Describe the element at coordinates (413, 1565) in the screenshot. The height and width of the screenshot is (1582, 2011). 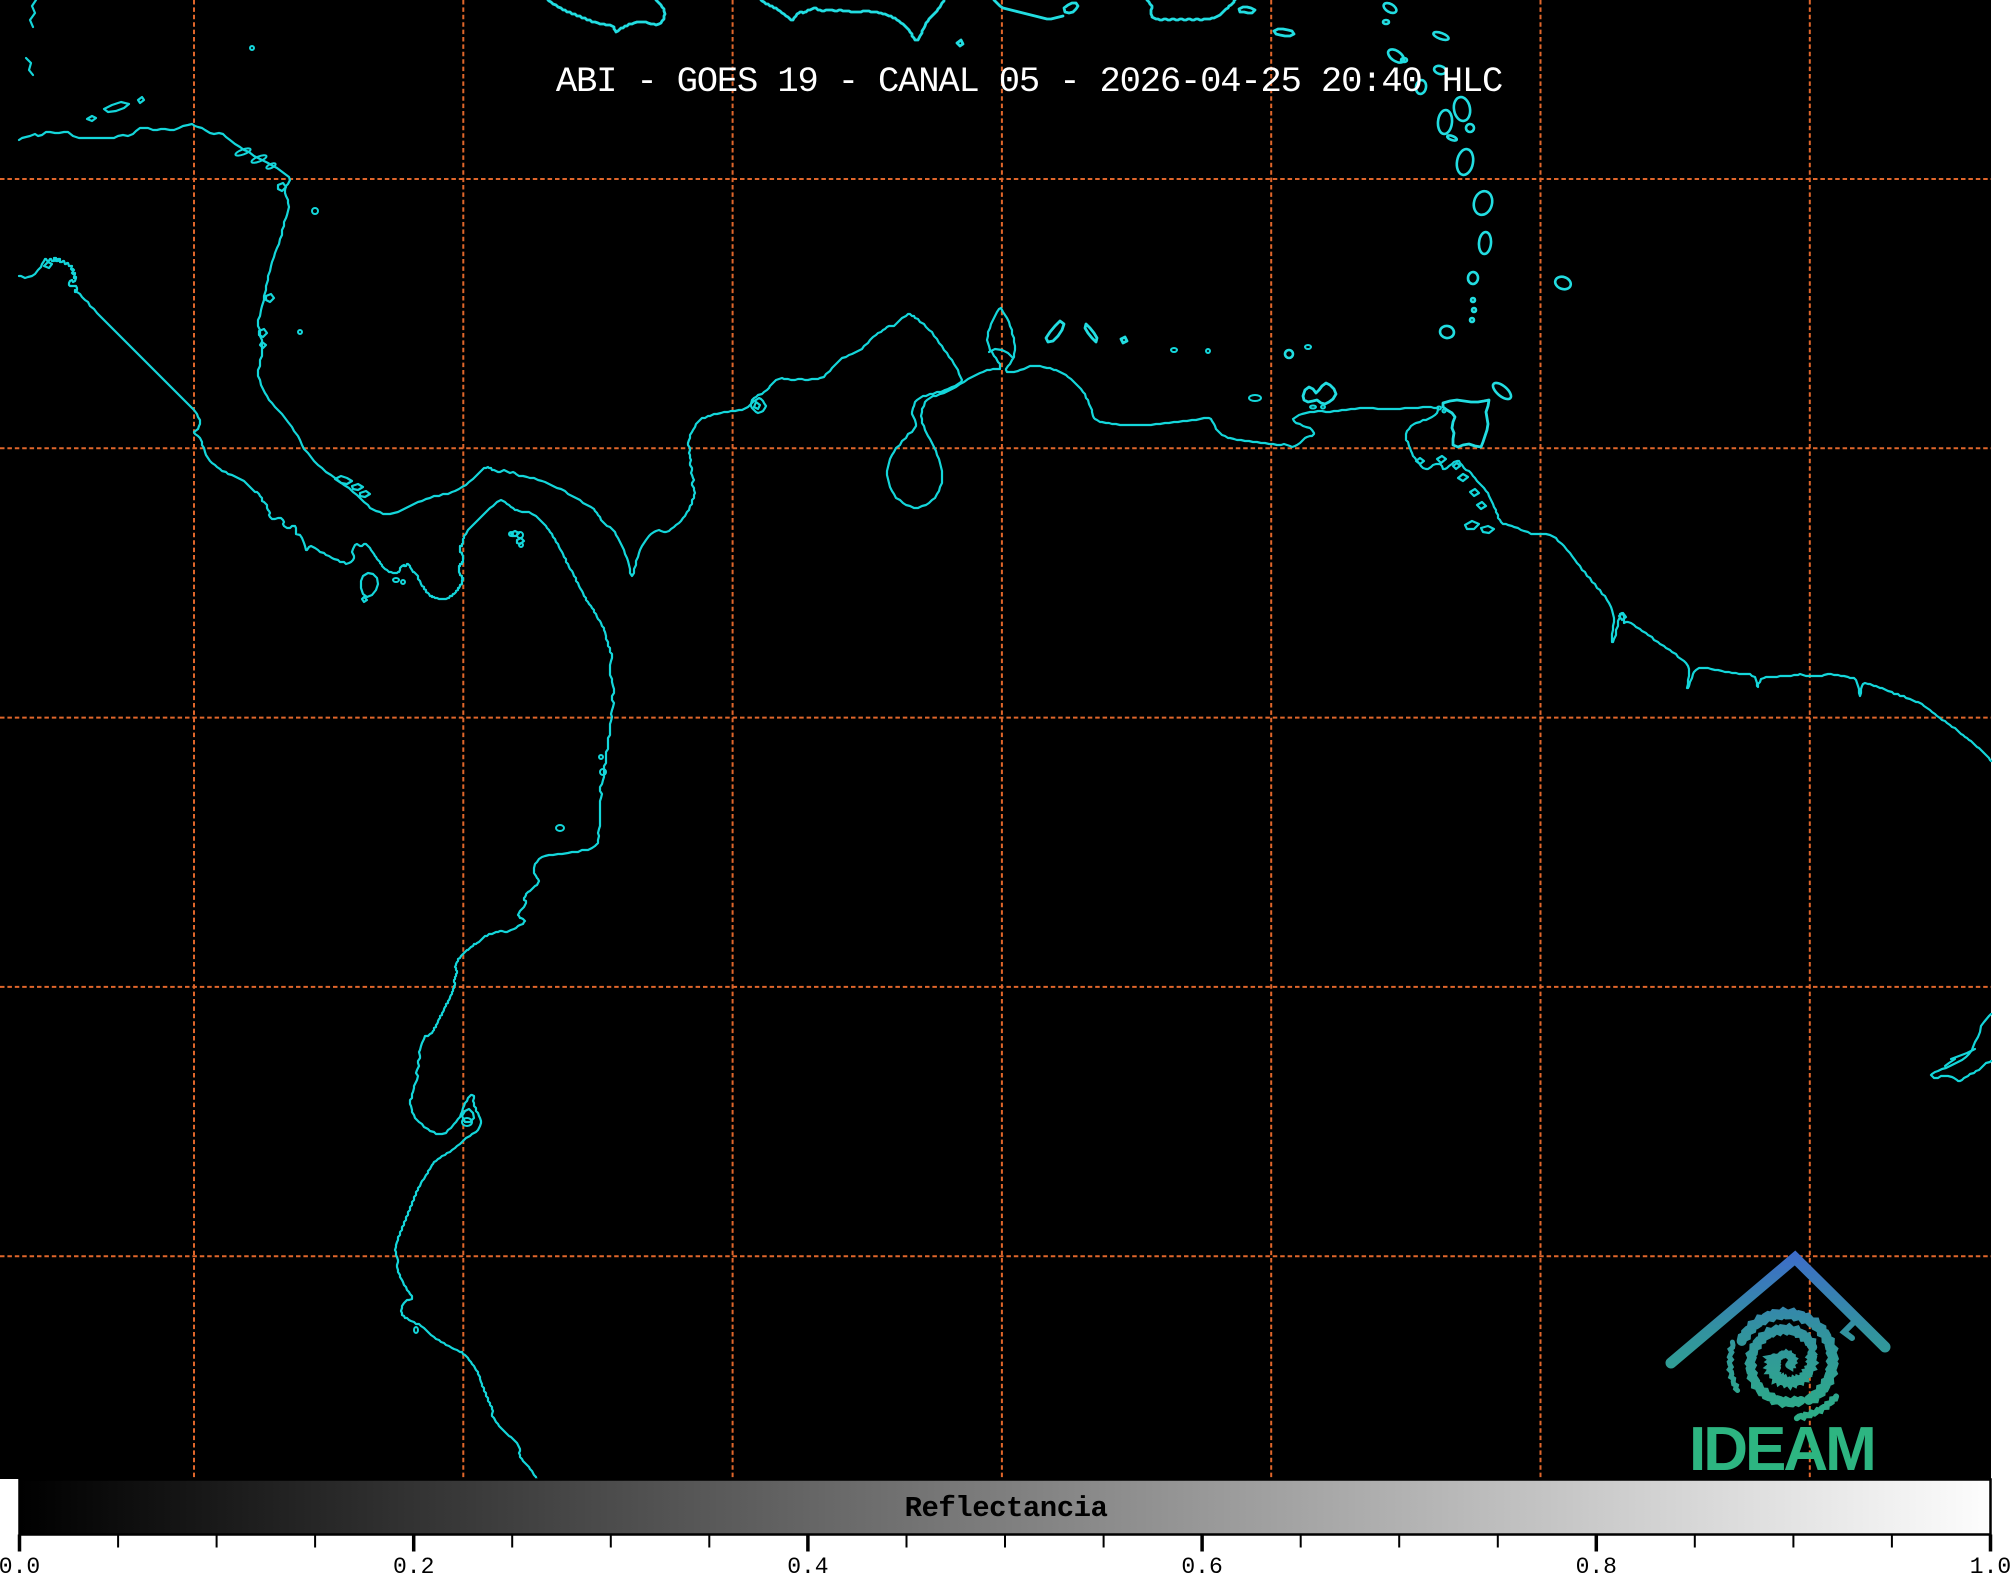
I see `svg-text: 0.2` at that location.